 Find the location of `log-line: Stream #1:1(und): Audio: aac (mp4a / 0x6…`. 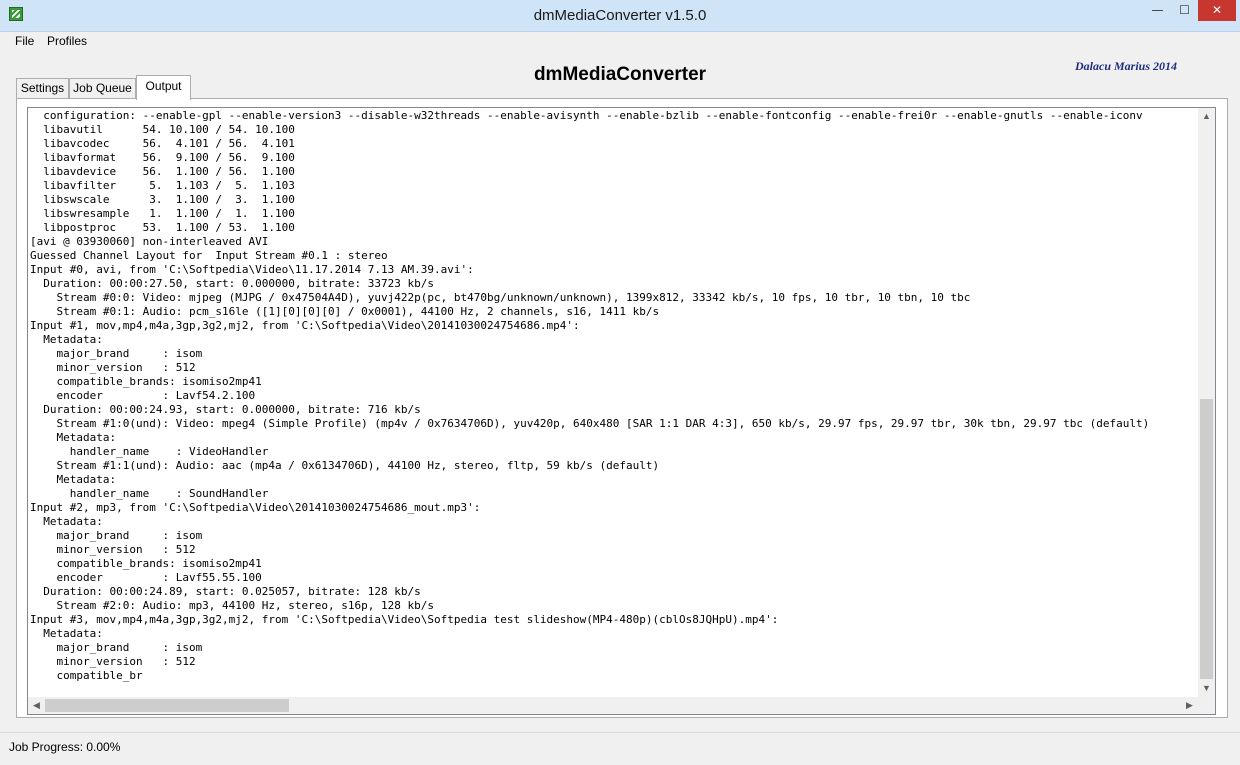

log-line: Stream #1:1(und): Audio: aac (mp4a / 0x6… is located at coordinates (345, 465).